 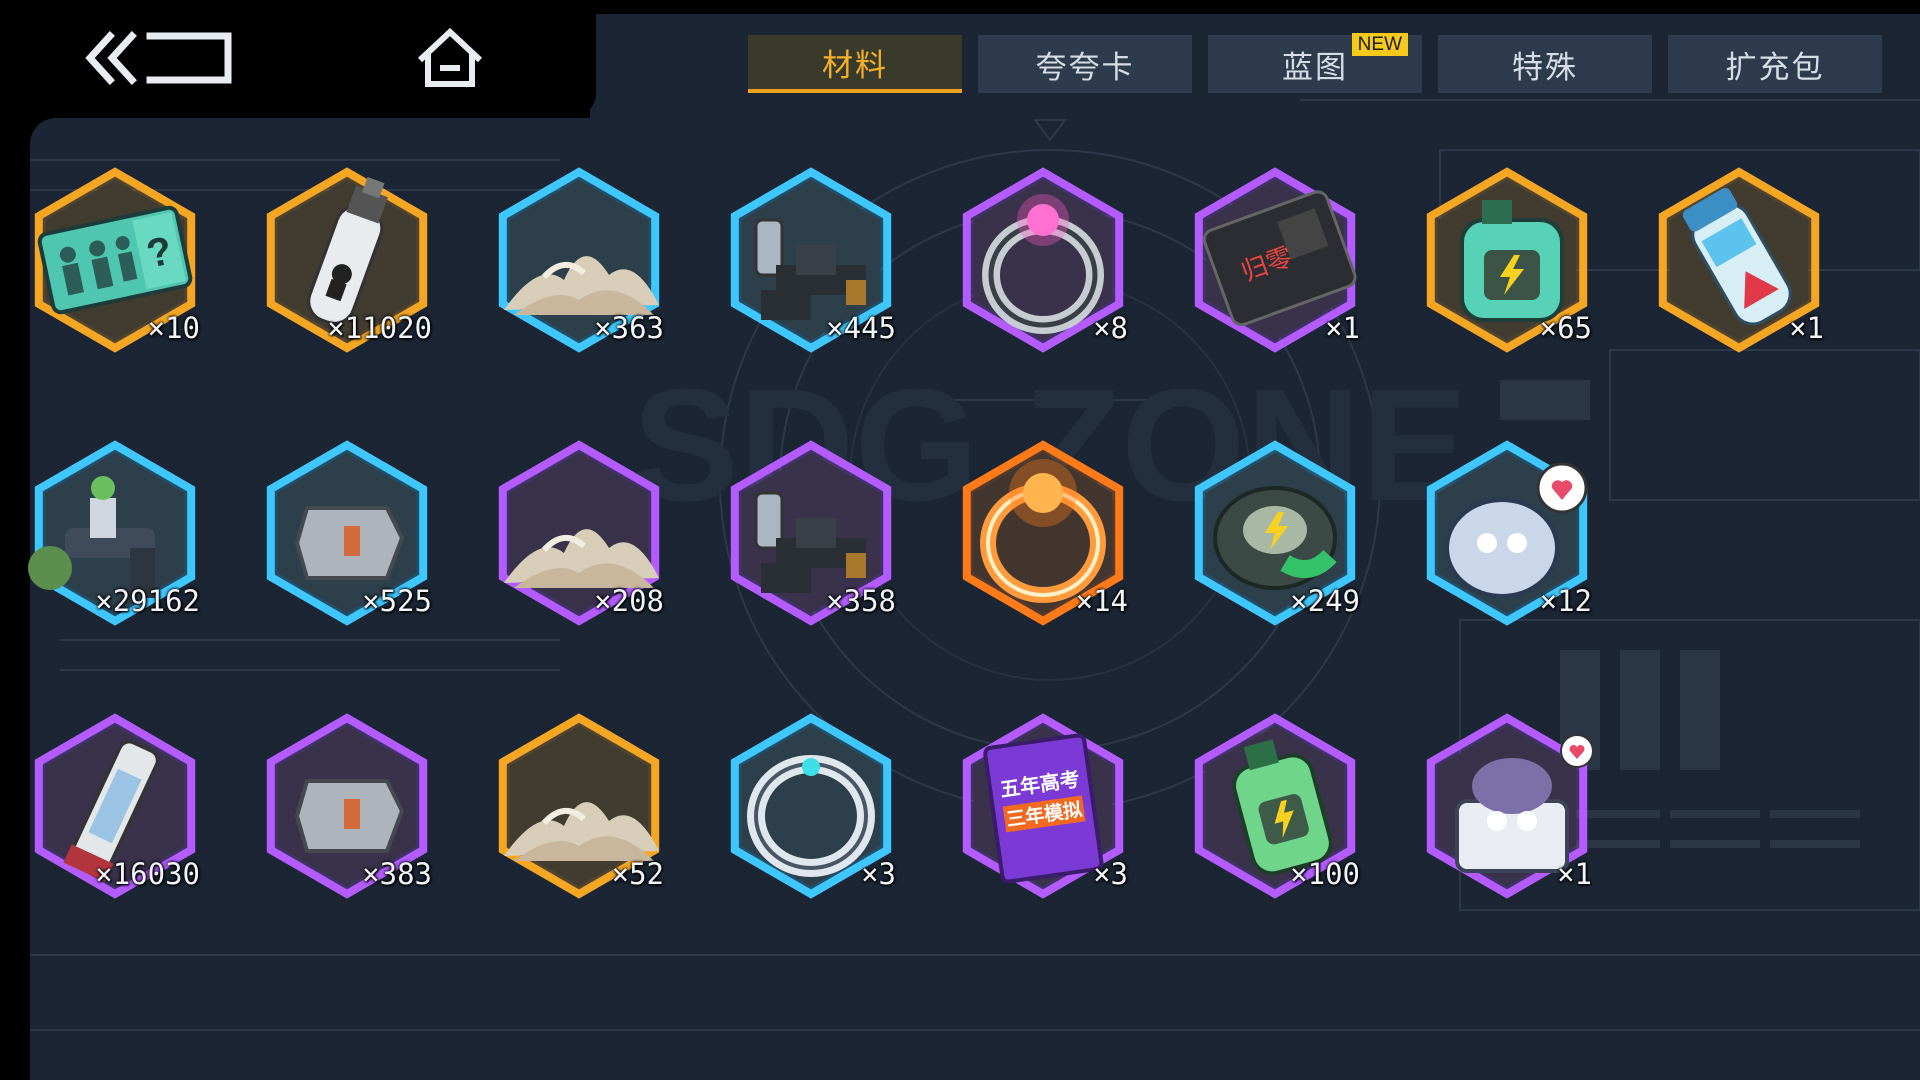 What do you see at coordinates (1275, 260) in the screenshot?
I see `id-card-item: 归零 ×1` at bounding box center [1275, 260].